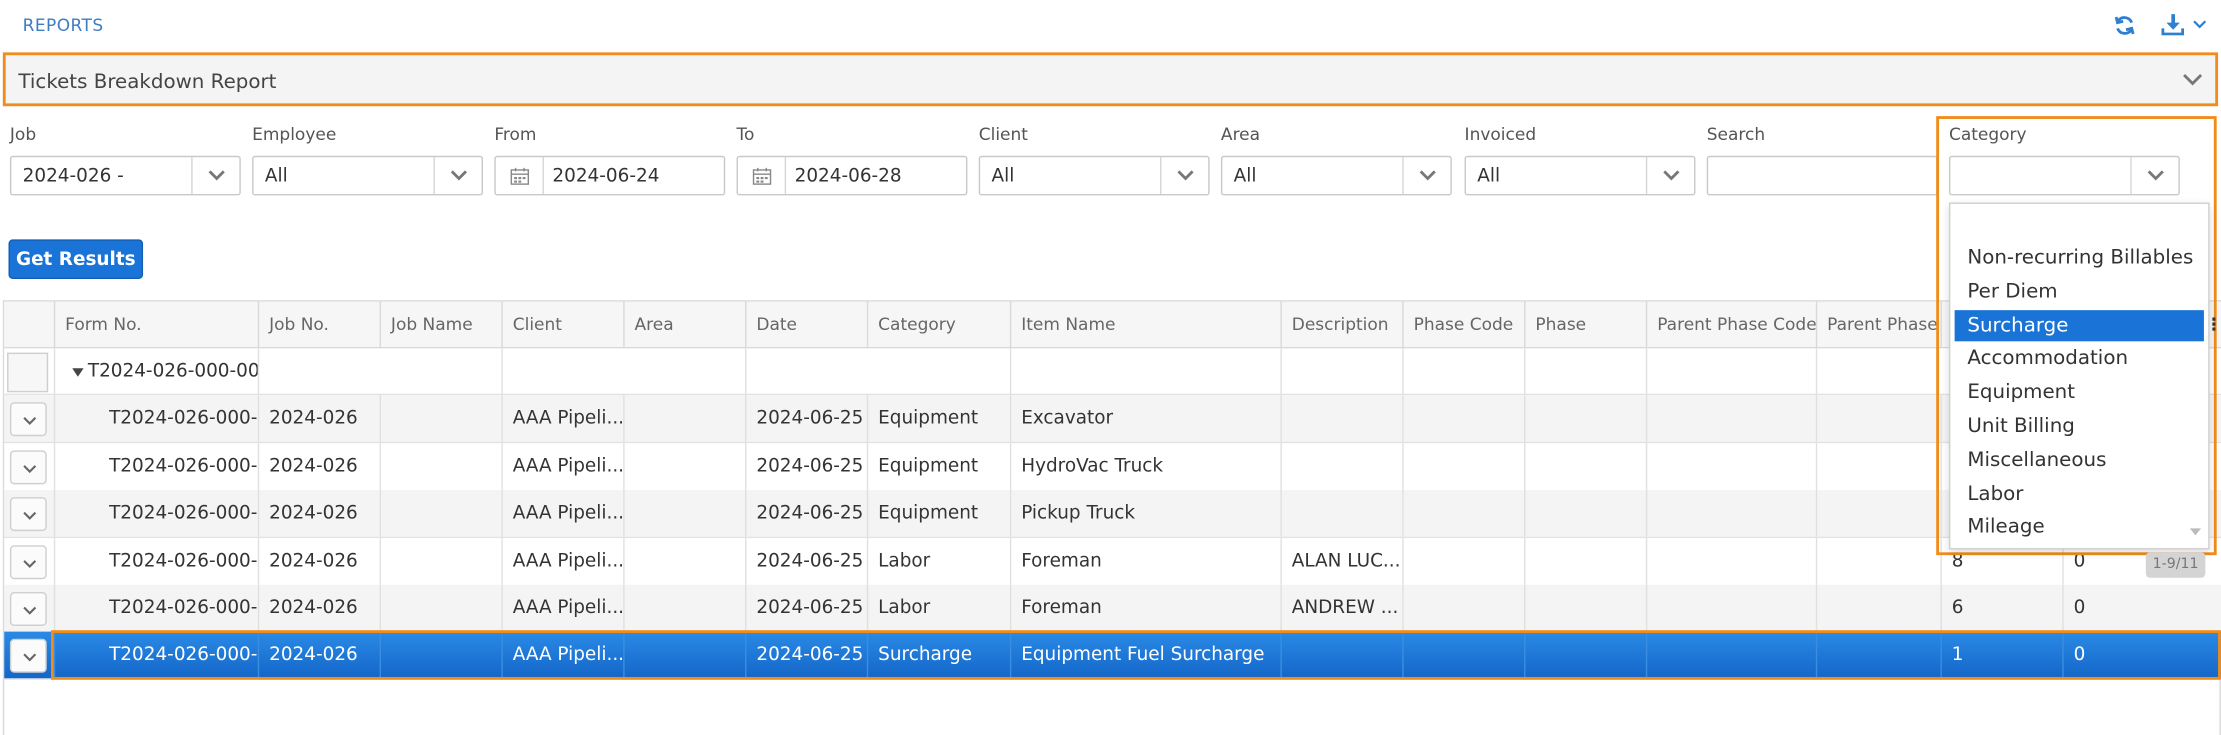 The image size is (2221, 735). Describe the element at coordinates (938, 608) in the screenshot. I see `cell-category: Labor` at that location.